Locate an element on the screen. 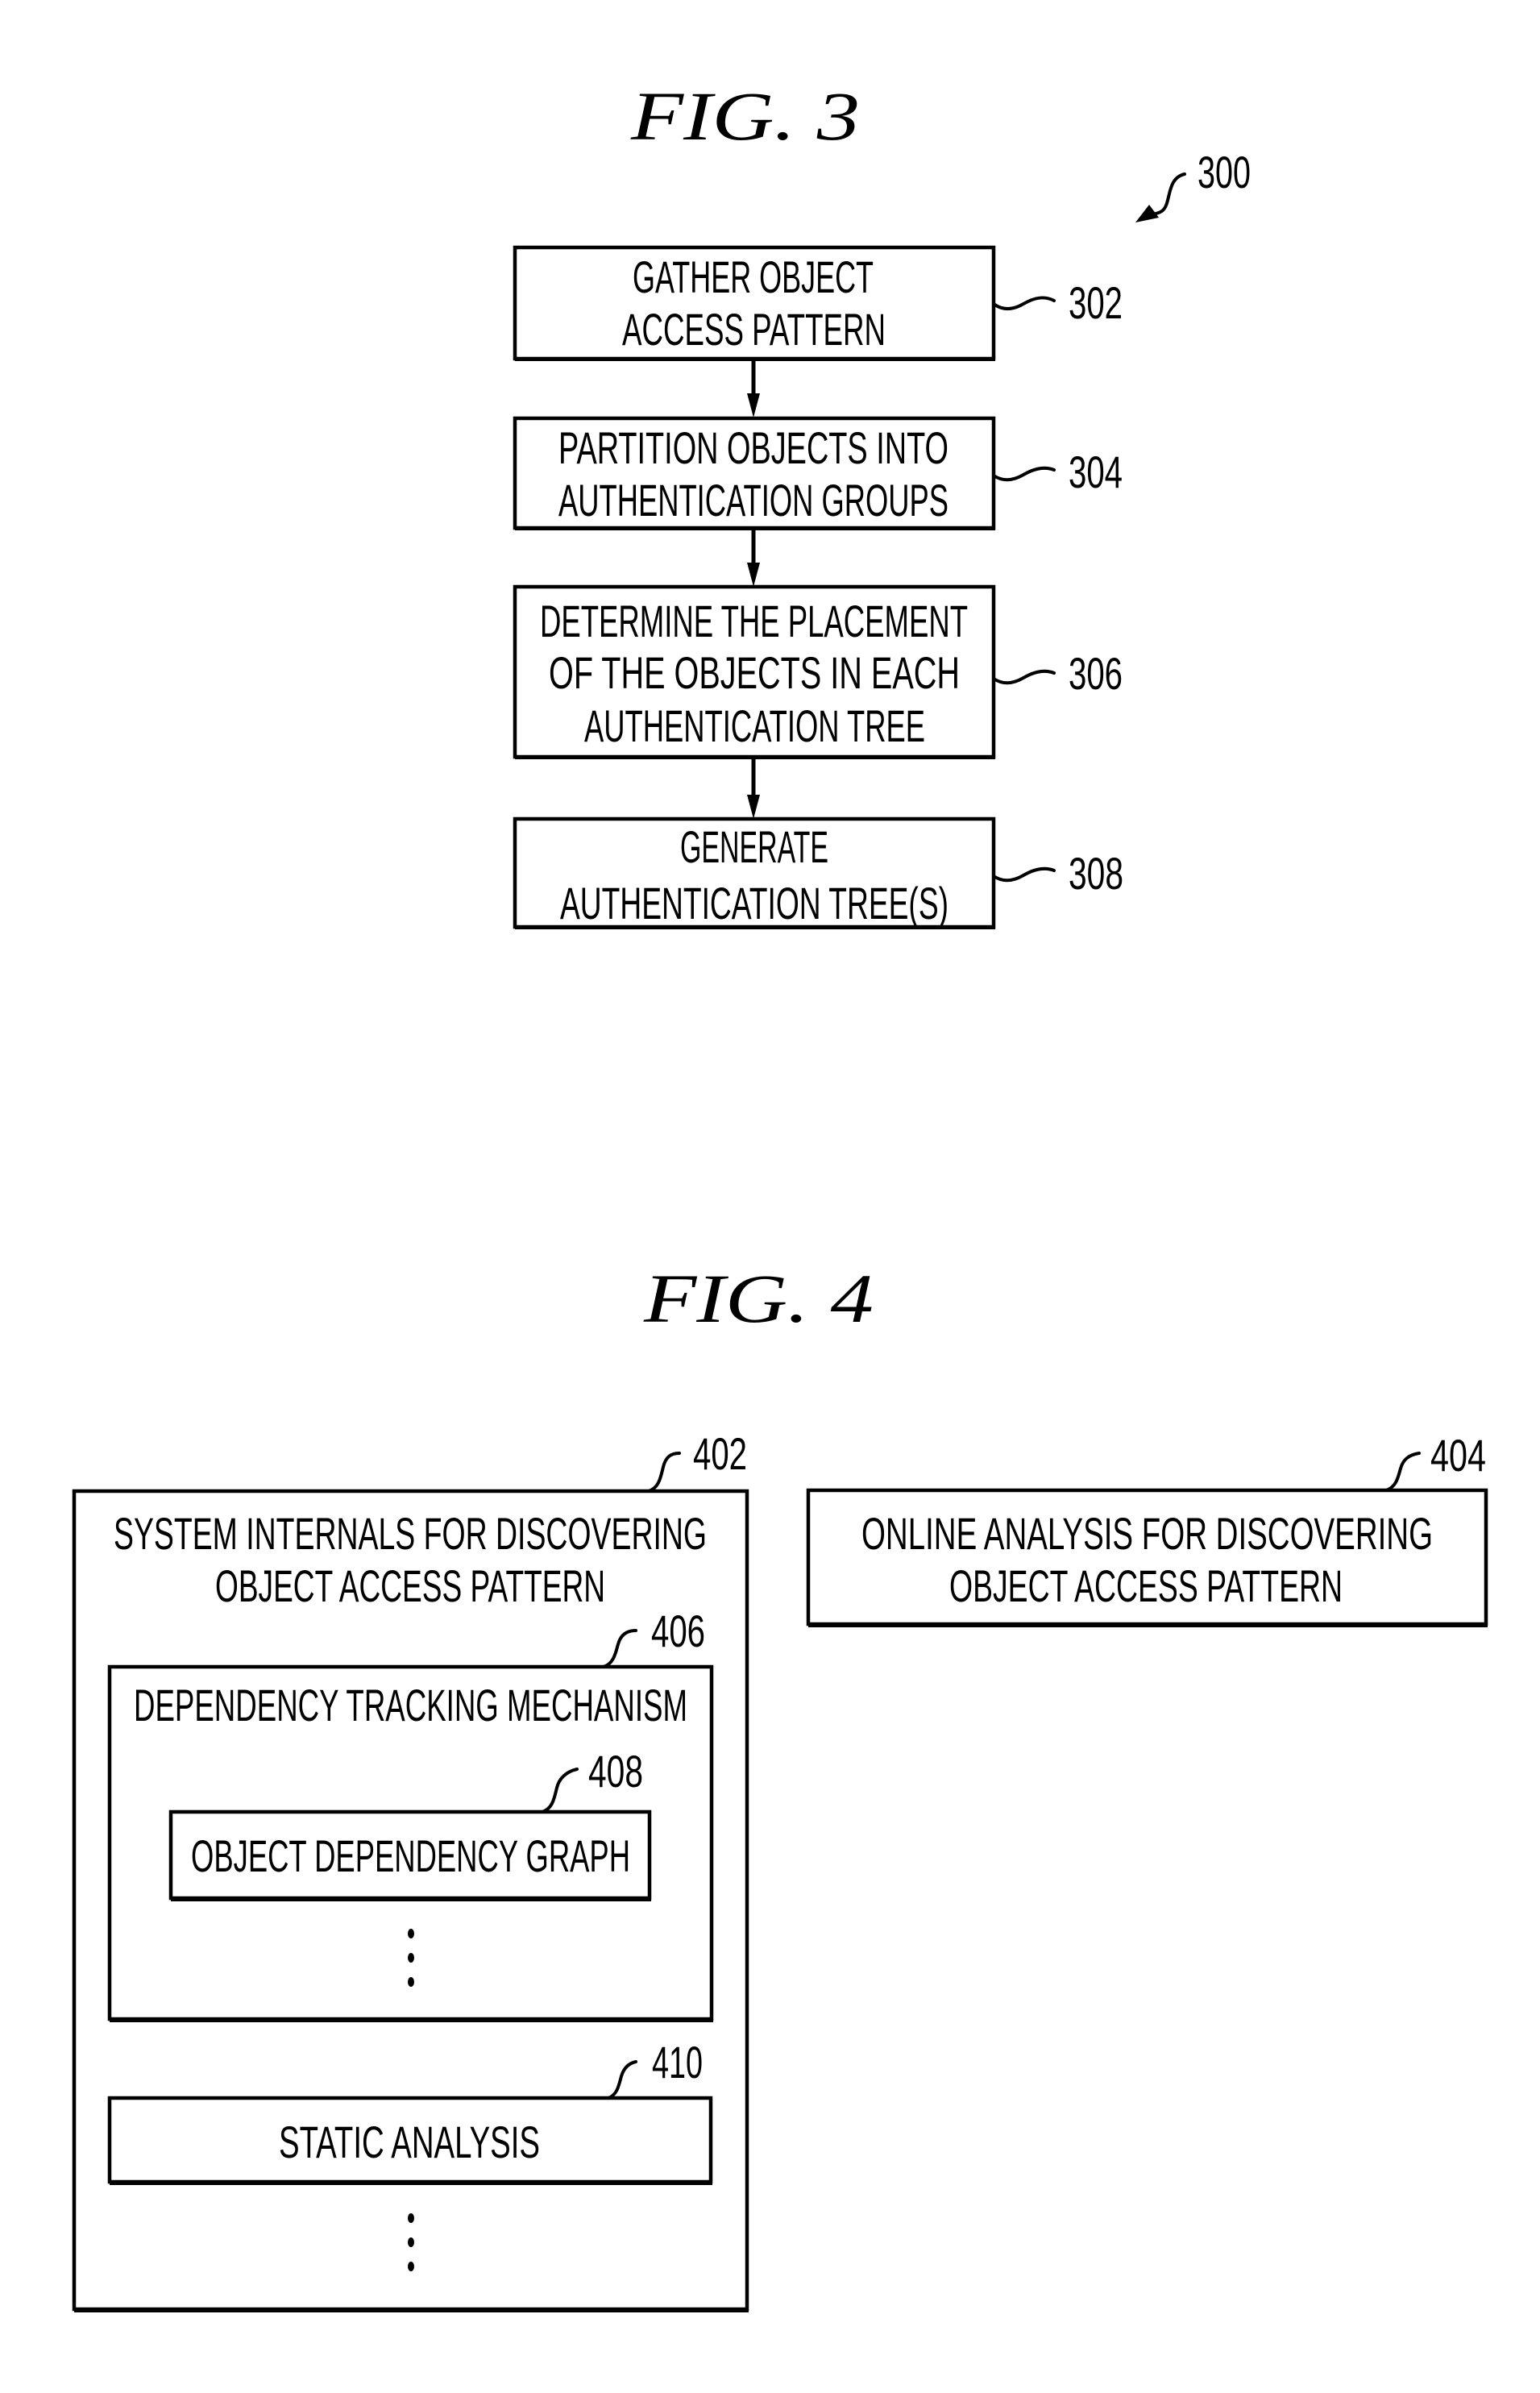  flow-step-302: GATHER OBJECT ACCESS PATTERN 302 is located at coordinates (818, 303).